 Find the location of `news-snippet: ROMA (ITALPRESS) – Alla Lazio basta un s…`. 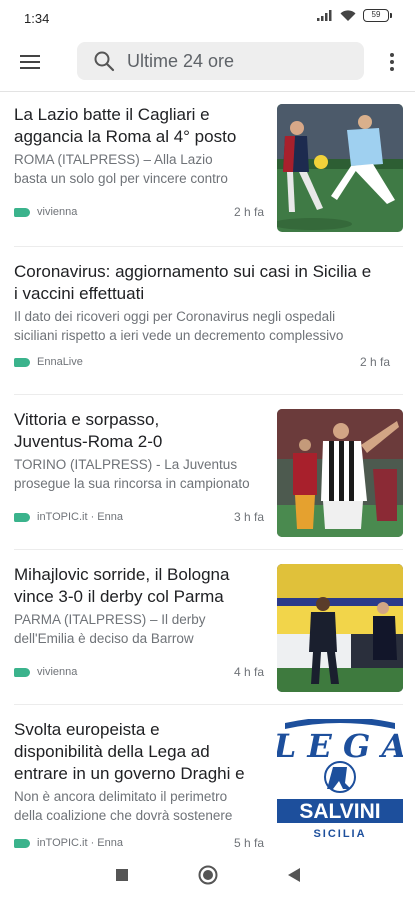

news-snippet: ROMA (ITALPRESS) – Alla Lazio basta un s… is located at coordinates (121, 169).